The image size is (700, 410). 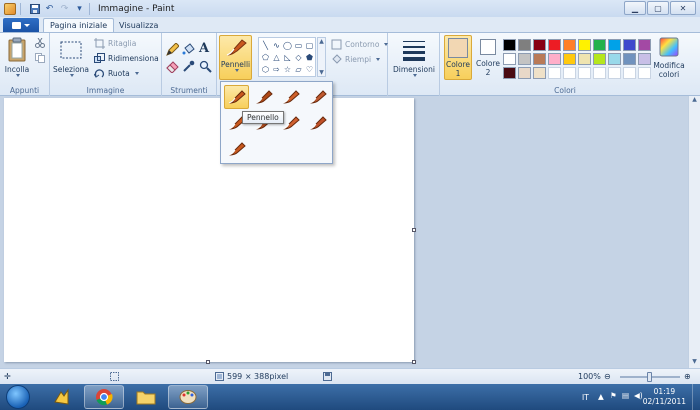 I want to click on customize-quick-access-icon: ▾, so click(x=79, y=8).